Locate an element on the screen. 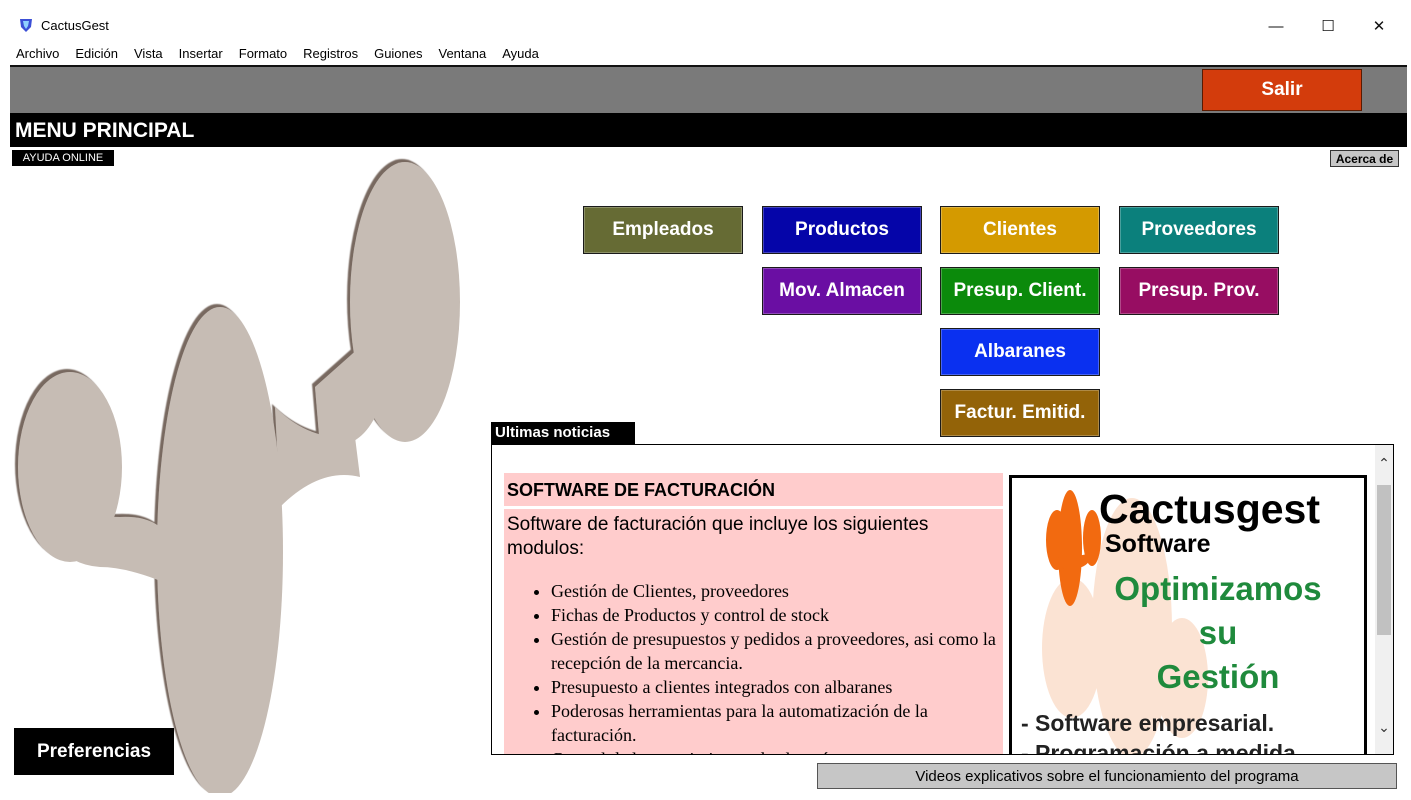 The image size is (1411, 800). scroll-down-icon: ⌄ is located at coordinates (1384, 731).